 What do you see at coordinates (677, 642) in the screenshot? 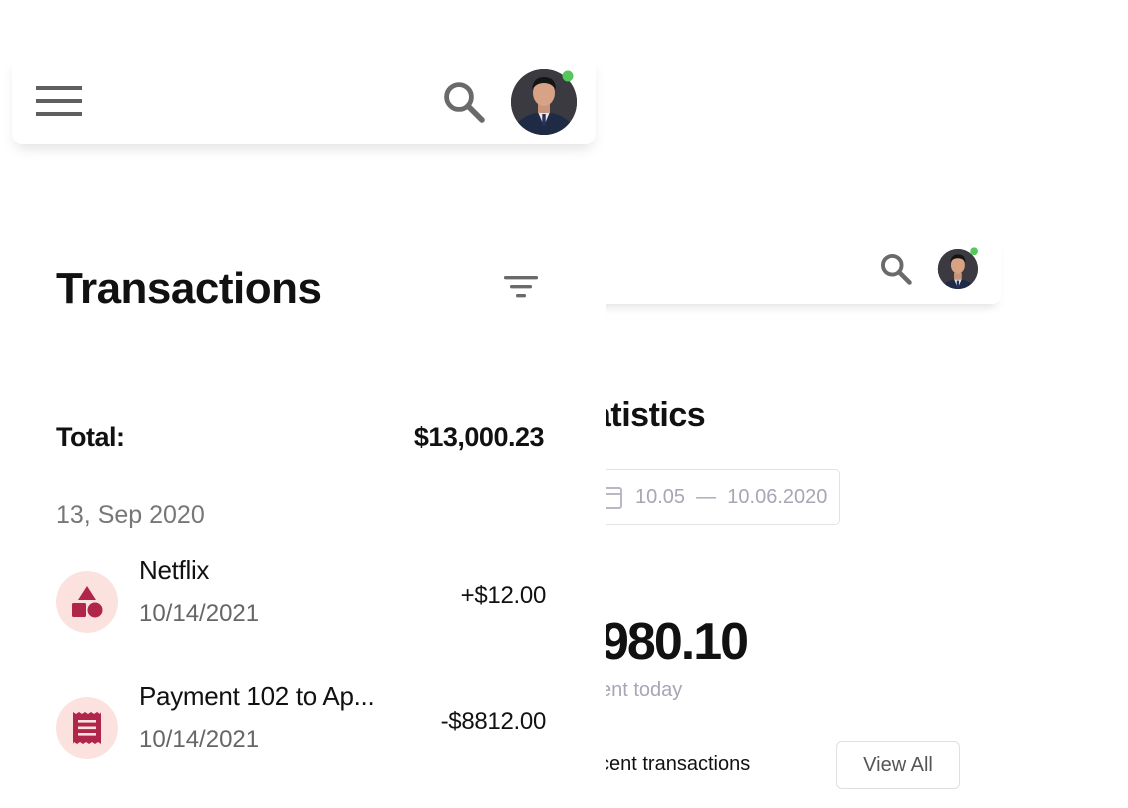
I see `spent-amount: 980.10` at bounding box center [677, 642].